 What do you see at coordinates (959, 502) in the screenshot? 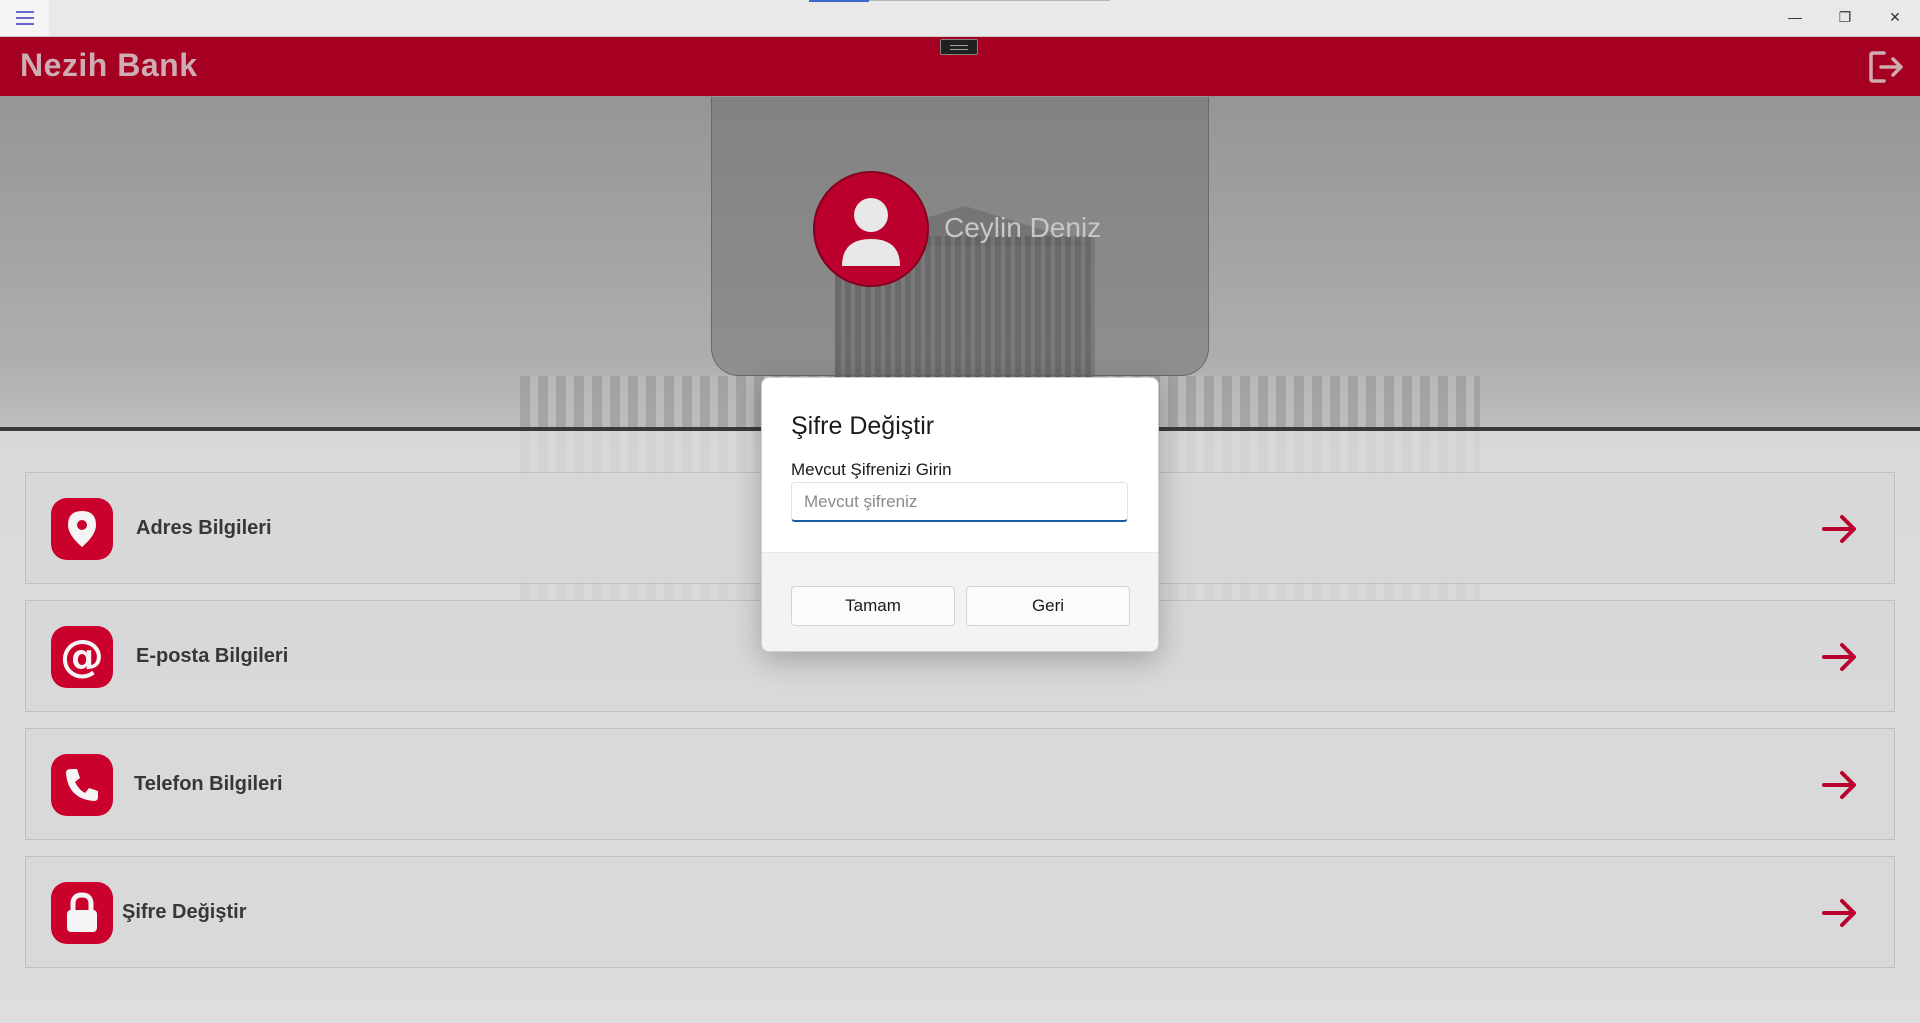
I see `current-password-input` at bounding box center [959, 502].